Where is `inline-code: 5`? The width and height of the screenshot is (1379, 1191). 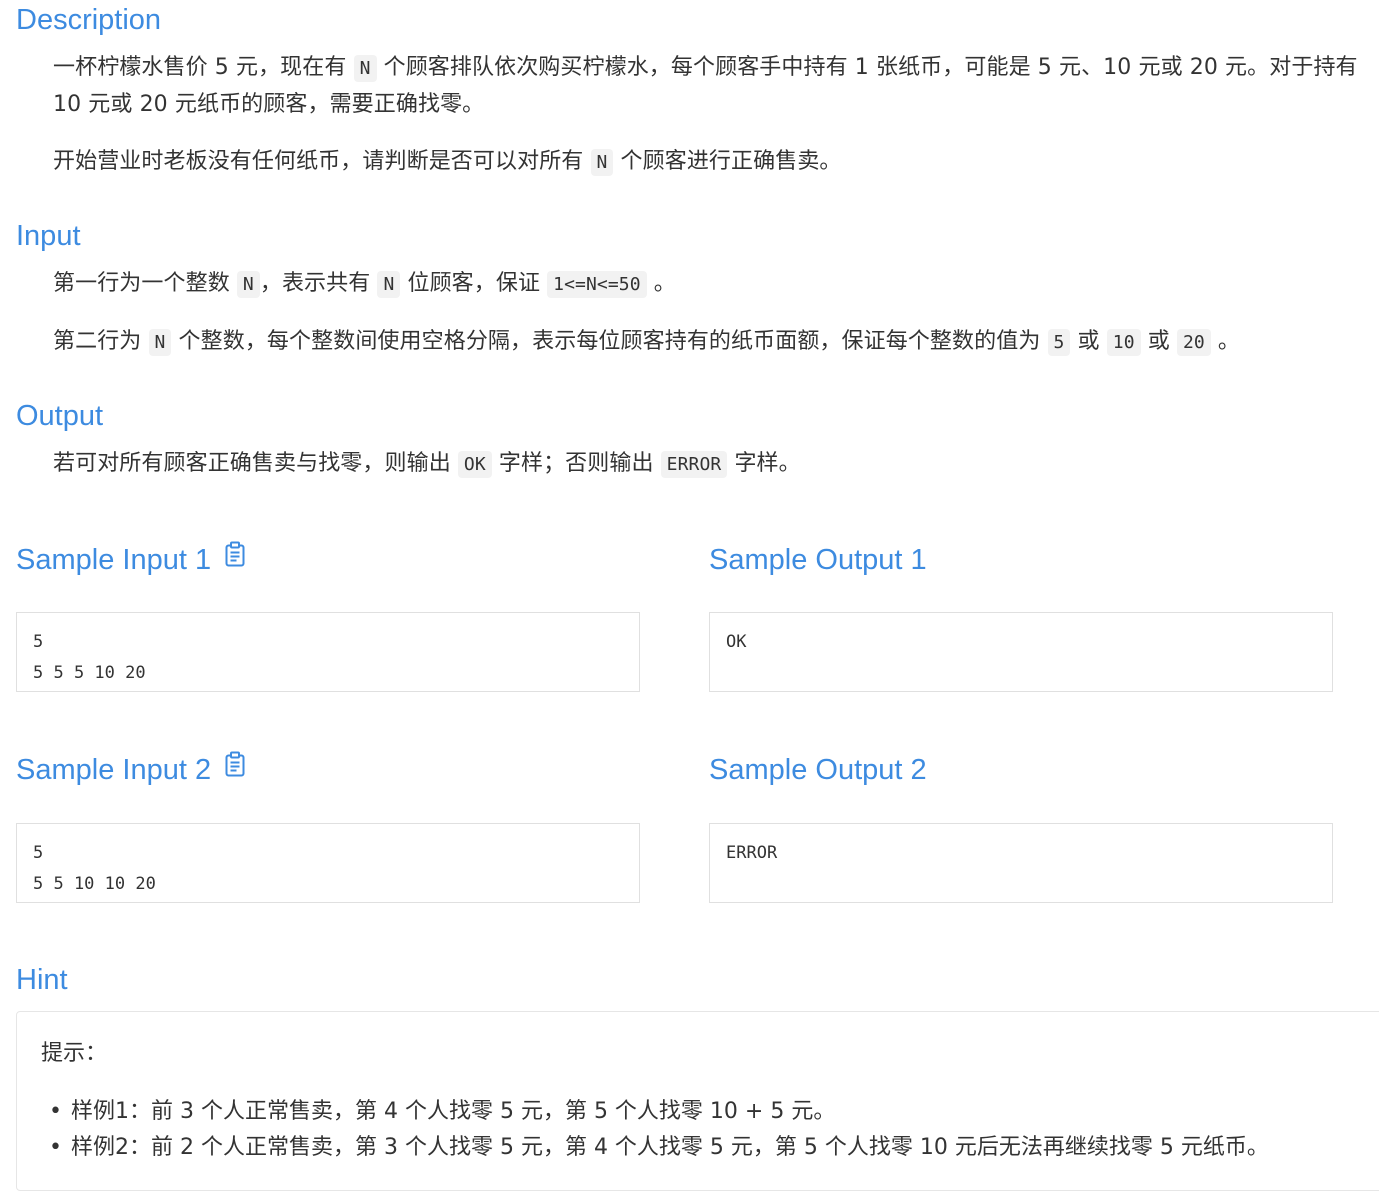 inline-code: 5 is located at coordinates (1059, 342).